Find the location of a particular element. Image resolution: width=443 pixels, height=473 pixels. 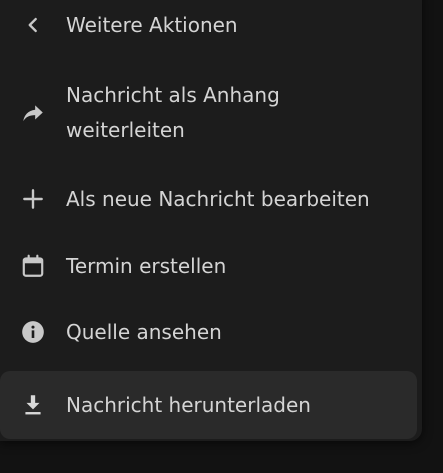

chevron-left-icon is located at coordinates (33, 25).